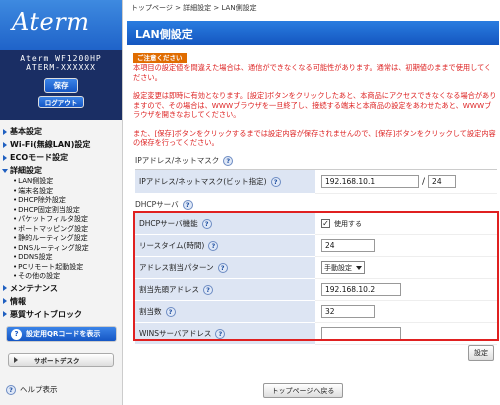  I want to click on breadcrumb: トップページ > 詳細設定 > LAN側設定, so click(194, 8).